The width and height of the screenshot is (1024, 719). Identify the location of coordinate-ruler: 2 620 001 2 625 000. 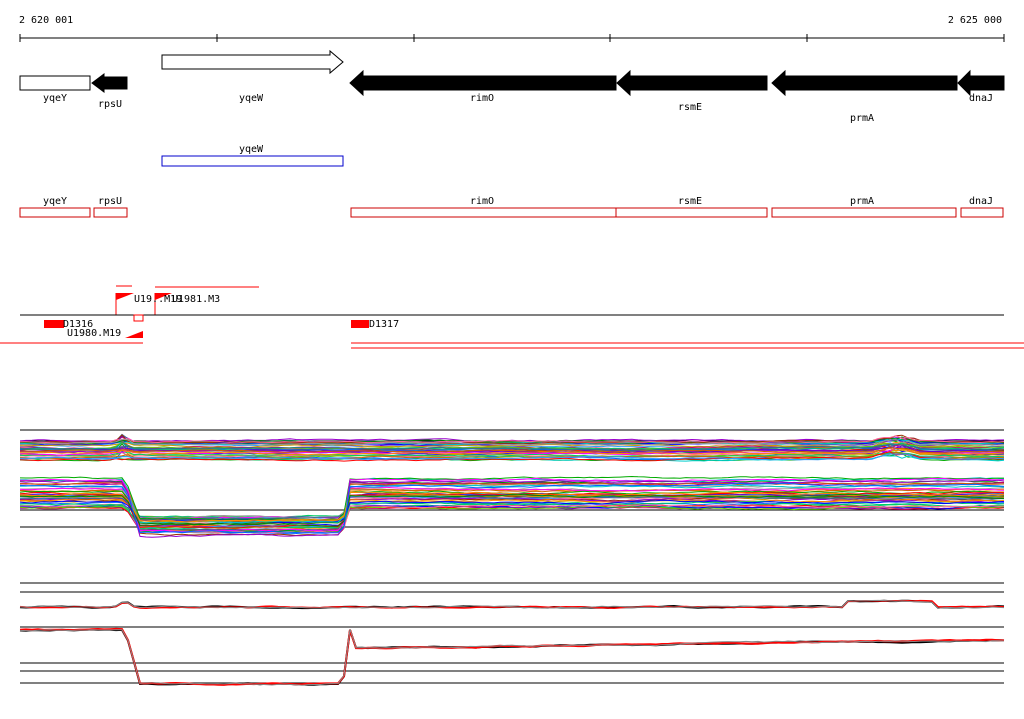
(512, 28).